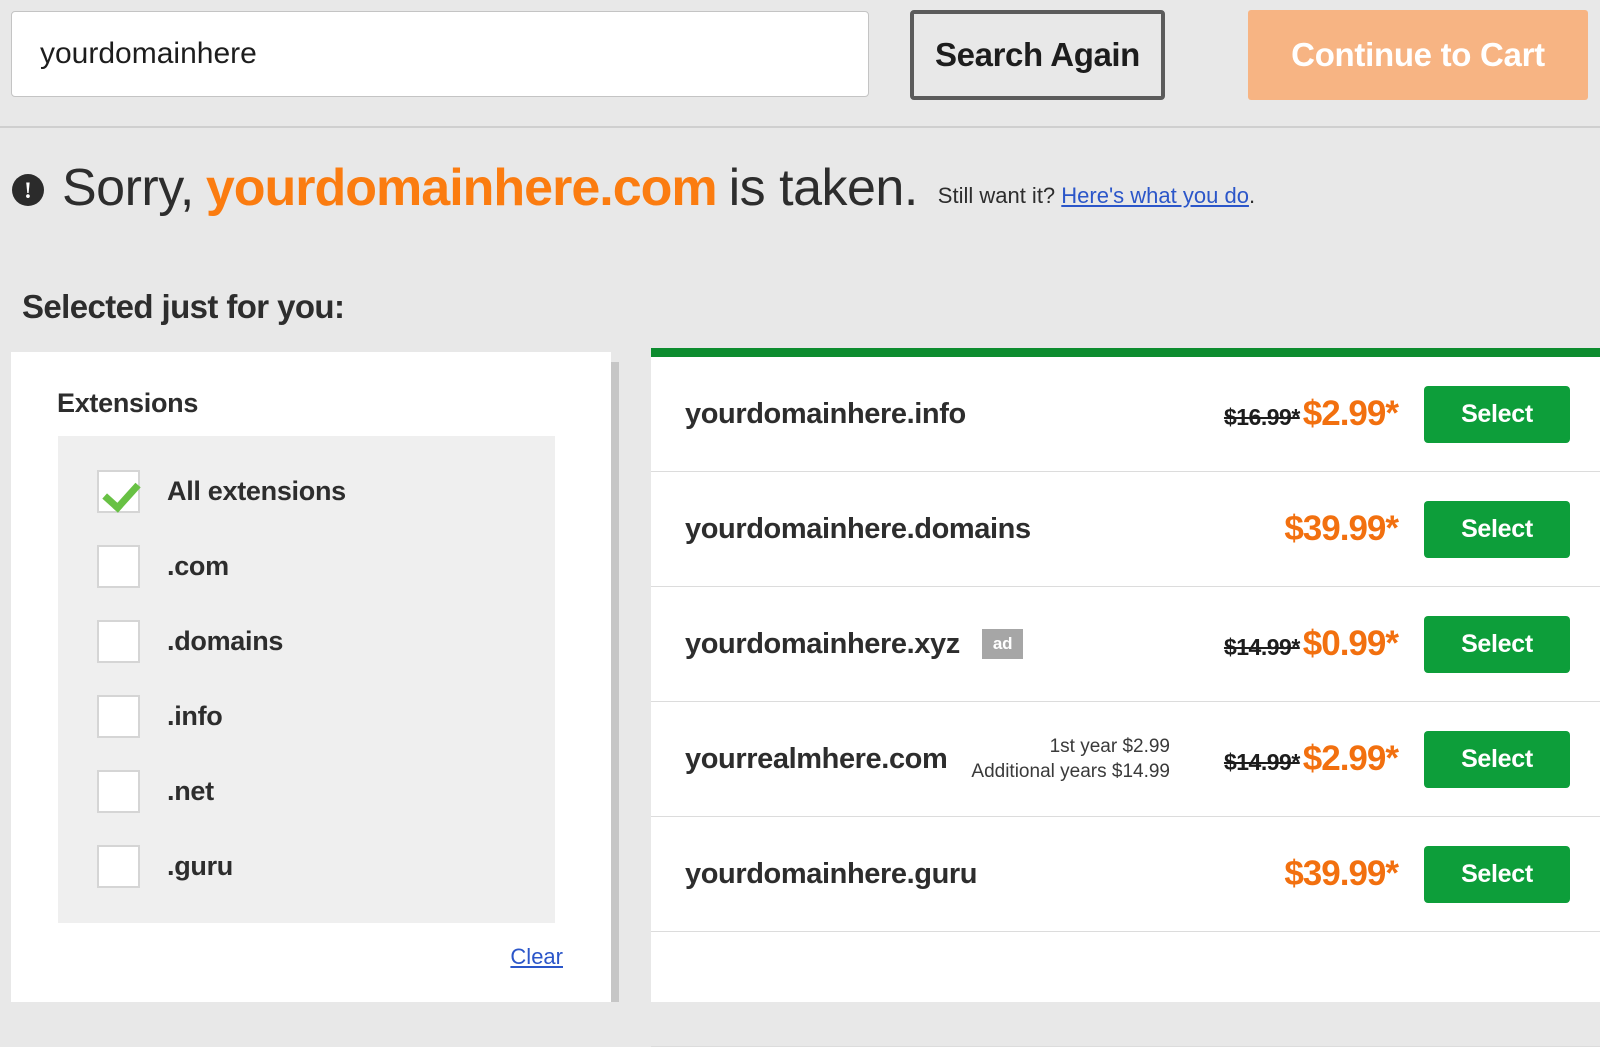  What do you see at coordinates (1070, 759) in the screenshot?
I see `pricing-terms: 1st year $2.99 Additional years $14.99` at bounding box center [1070, 759].